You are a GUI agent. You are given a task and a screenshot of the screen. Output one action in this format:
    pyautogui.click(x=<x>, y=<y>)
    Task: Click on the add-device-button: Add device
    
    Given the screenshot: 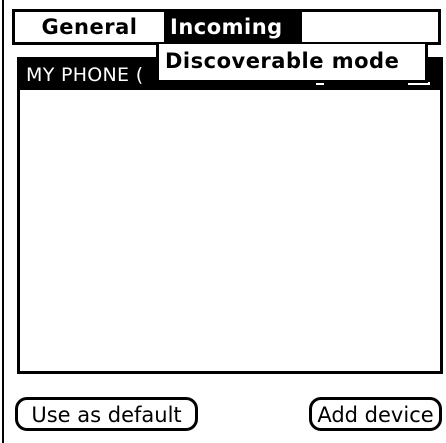 What is the action you would take?
    pyautogui.click(x=375, y=414)
    